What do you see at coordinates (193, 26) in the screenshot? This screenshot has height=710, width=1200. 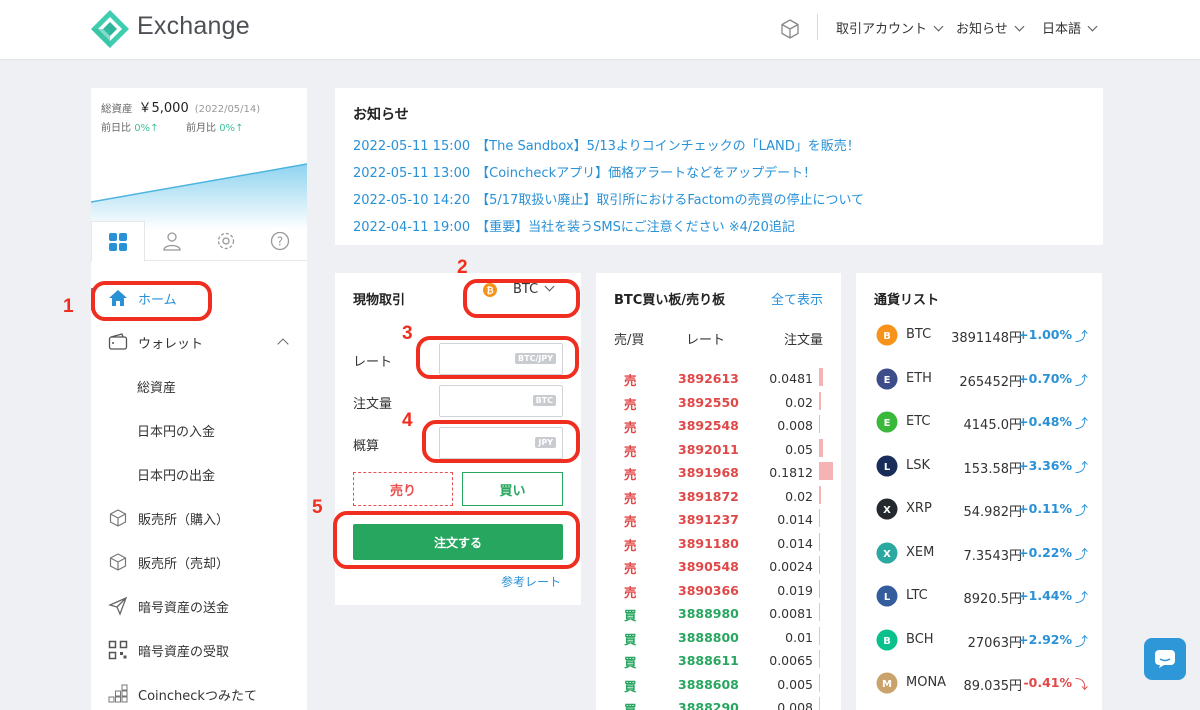 I see `logo-text: Exchange` at bounding box center [193, 26].